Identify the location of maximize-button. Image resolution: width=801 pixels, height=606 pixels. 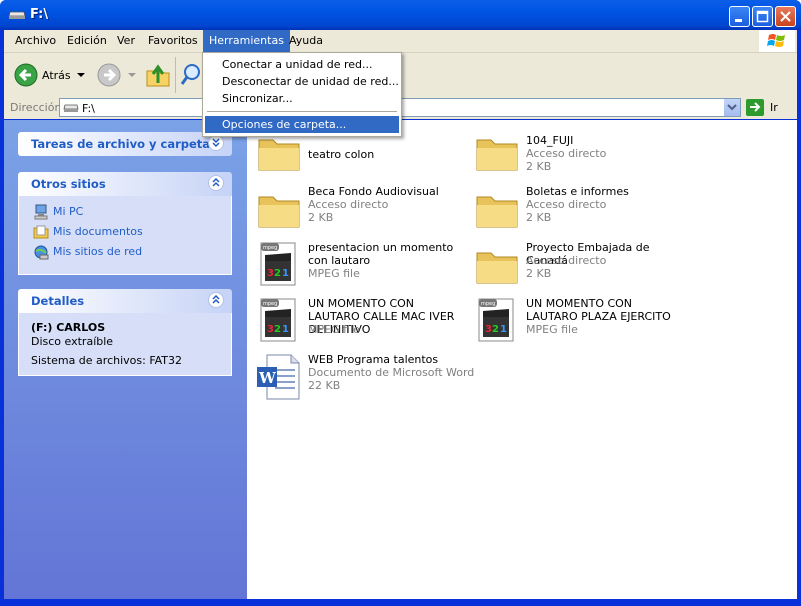
(762, 16).